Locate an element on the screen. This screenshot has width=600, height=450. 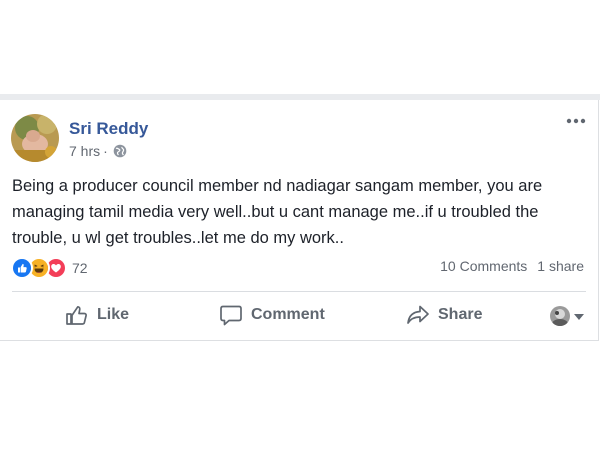
comment-icon is located at coordinates (231, 315).